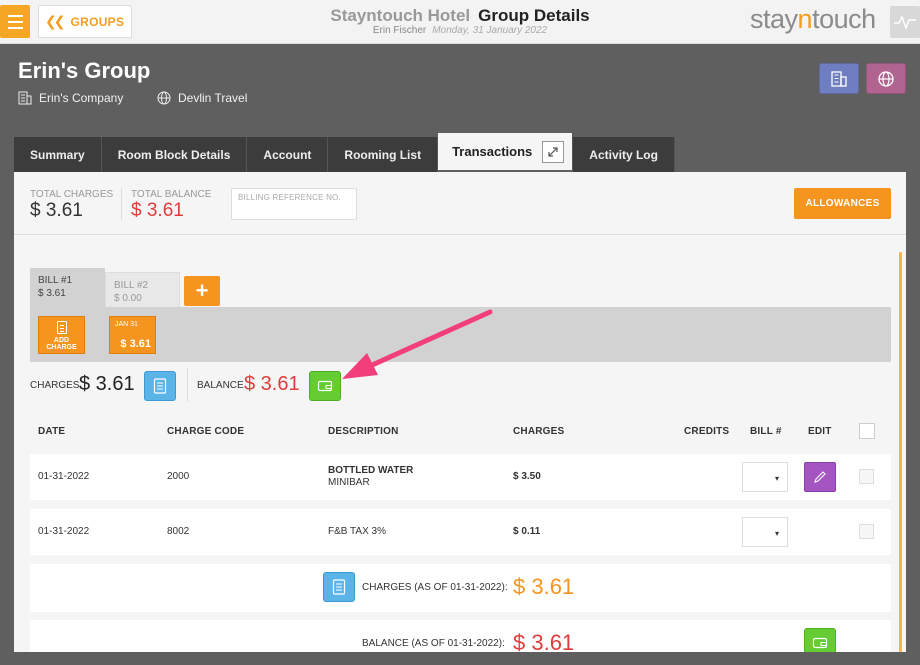 Image resolution: width=920 pixels, height=665 pixels. Describe the element at coordinates (220, 385) in the screenshot. I see `balance-label: BALANCE` at that location.